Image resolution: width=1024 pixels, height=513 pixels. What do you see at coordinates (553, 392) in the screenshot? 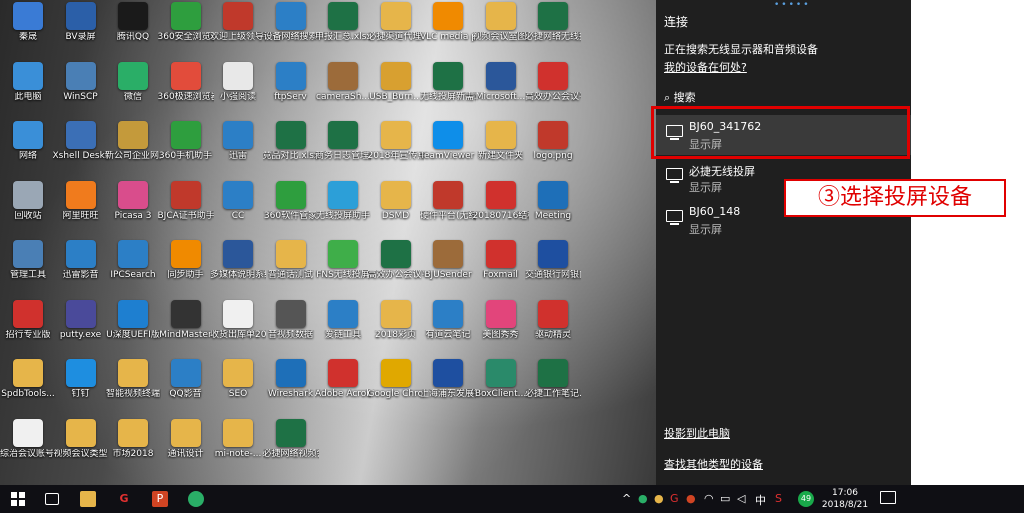
I see `desktop-icon: 必捷工作笔记.xlsx` at bounding box center [553, 392].